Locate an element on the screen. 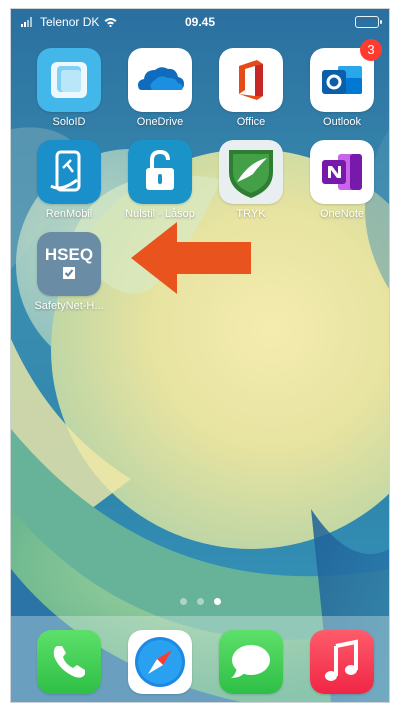  app-label: RenMobil is located at coordinates (69, 214).